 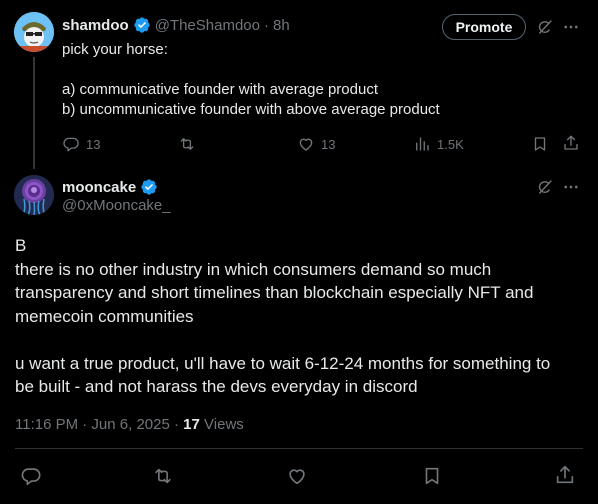 I want to click on like-count: 13, so click(x=328, y=144).